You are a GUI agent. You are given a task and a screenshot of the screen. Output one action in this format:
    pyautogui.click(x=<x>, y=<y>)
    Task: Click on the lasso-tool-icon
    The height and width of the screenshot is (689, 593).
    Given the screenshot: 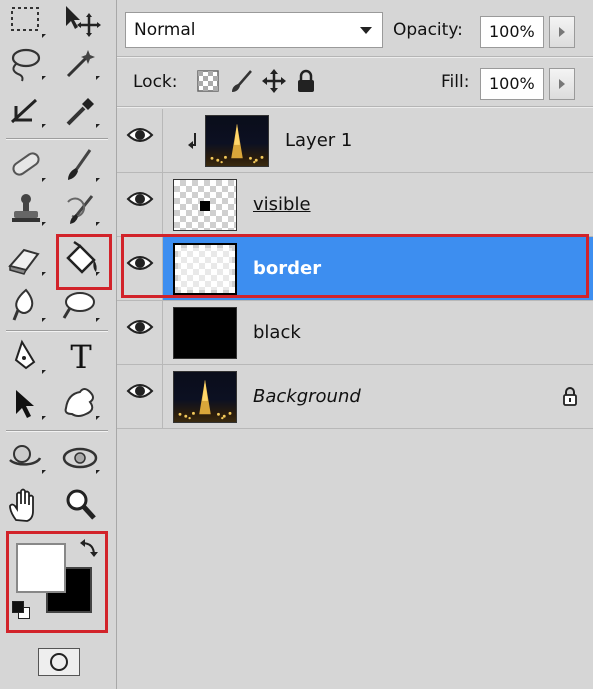 What is the action you would take?
    pyautogui.click(x=27, y=63)
    